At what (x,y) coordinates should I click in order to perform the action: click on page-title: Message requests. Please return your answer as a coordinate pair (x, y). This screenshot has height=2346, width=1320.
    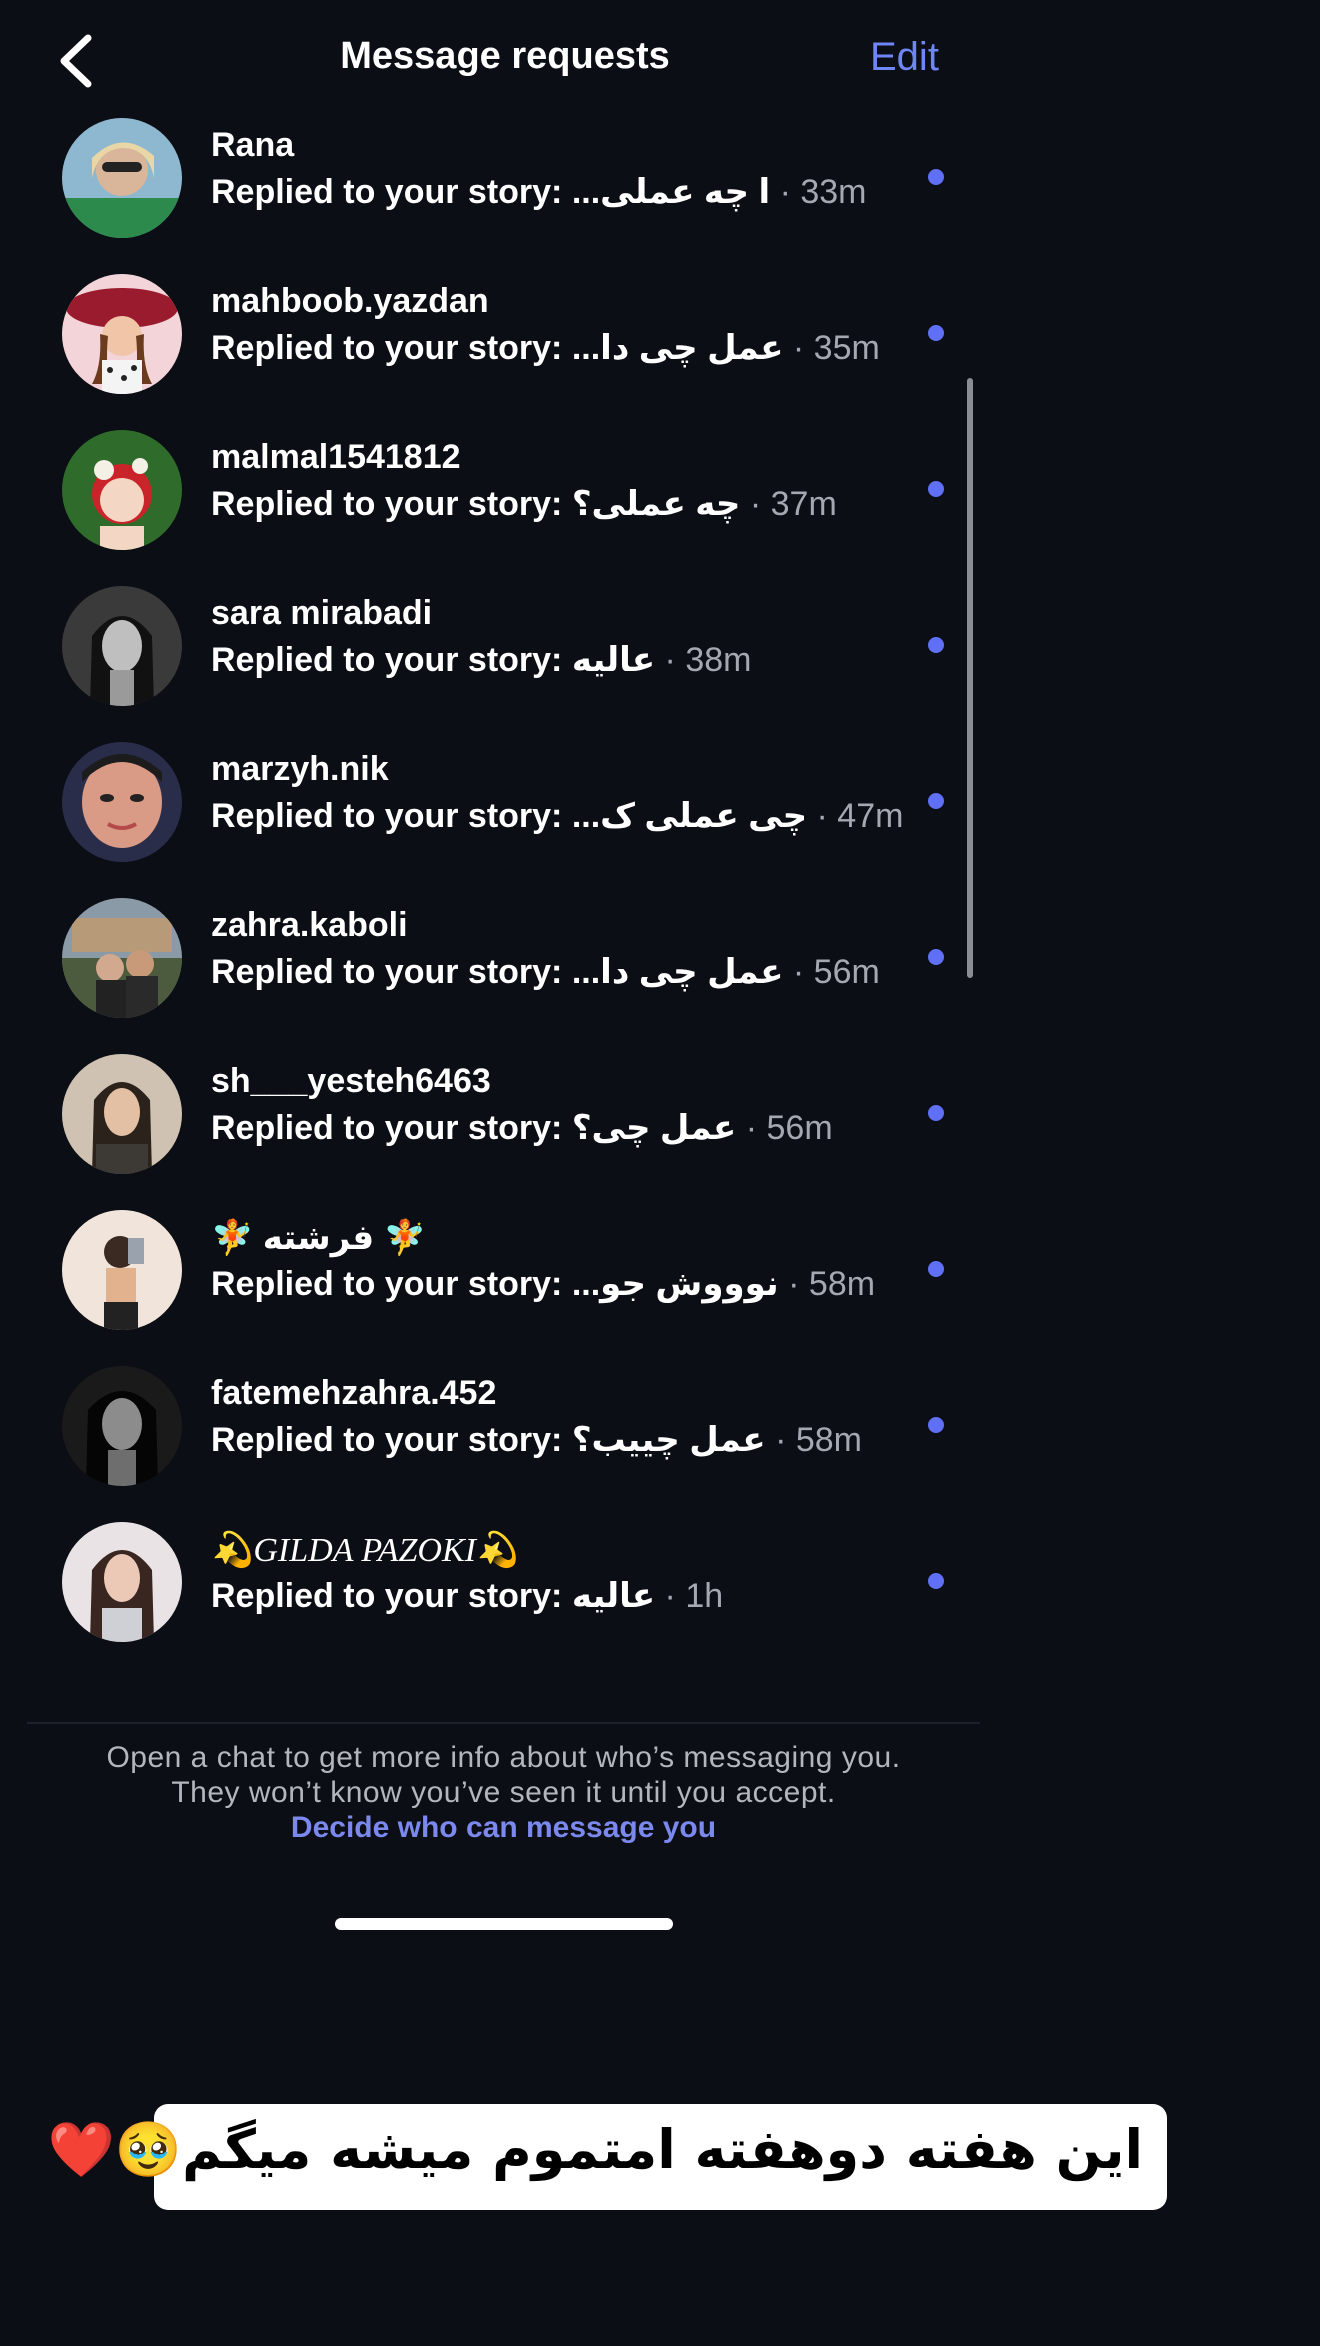
    Looking at the image, I should click on (505, 56).